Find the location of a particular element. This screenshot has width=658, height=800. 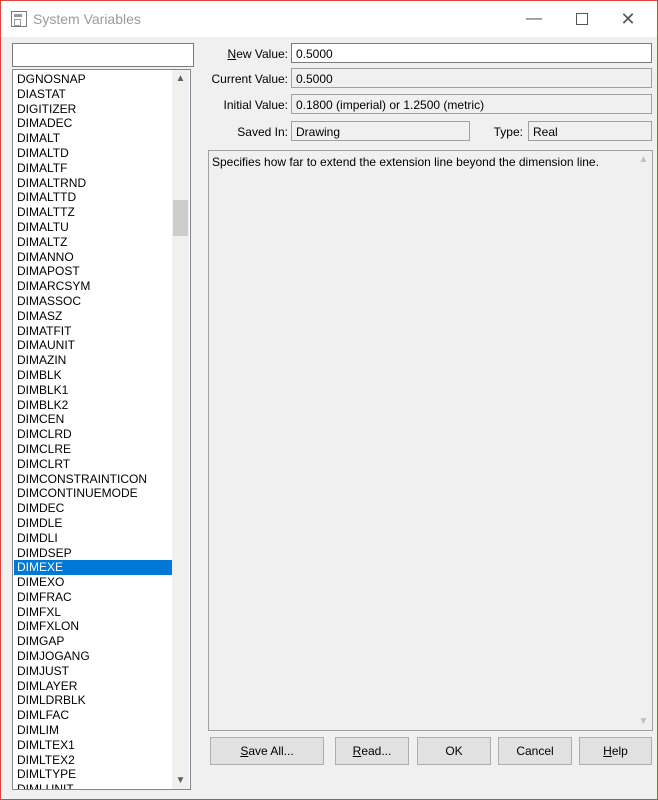

title-bar: System Variables — ✕ is located at coordinates (329, 19).